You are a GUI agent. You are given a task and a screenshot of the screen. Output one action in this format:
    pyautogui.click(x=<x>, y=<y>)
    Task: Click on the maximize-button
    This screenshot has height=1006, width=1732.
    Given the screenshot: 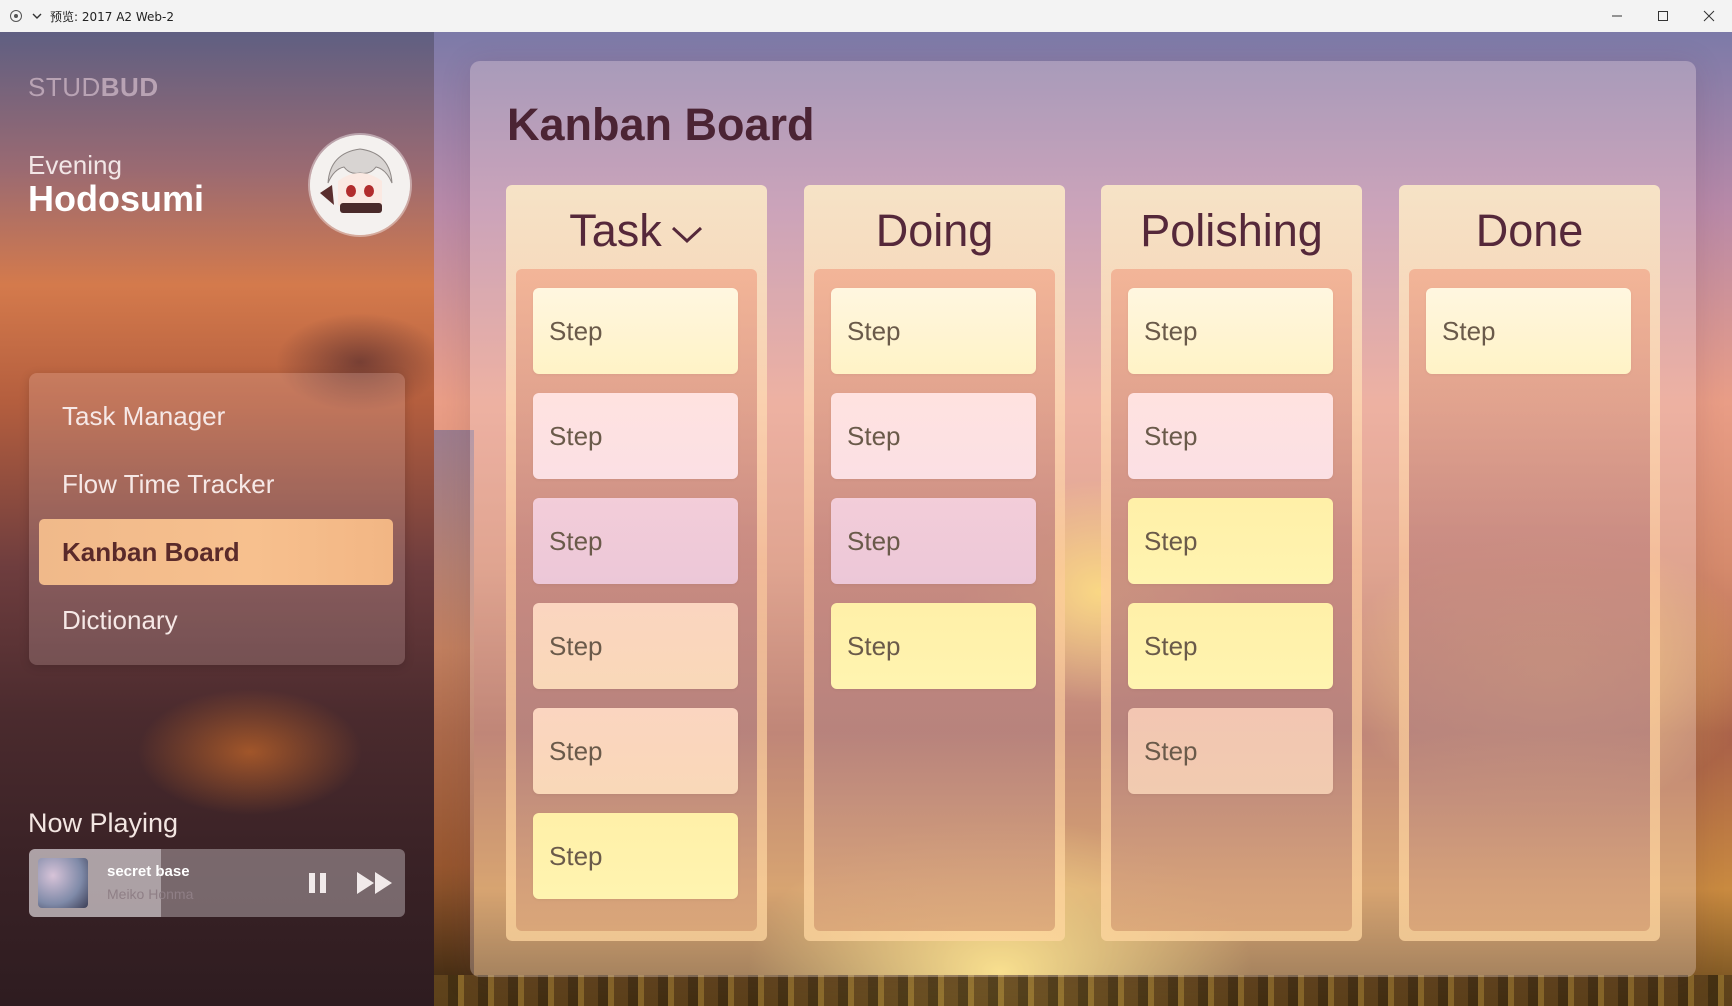 What is the action you would take?
    pyautogui.click(x=1663, y=16)
    